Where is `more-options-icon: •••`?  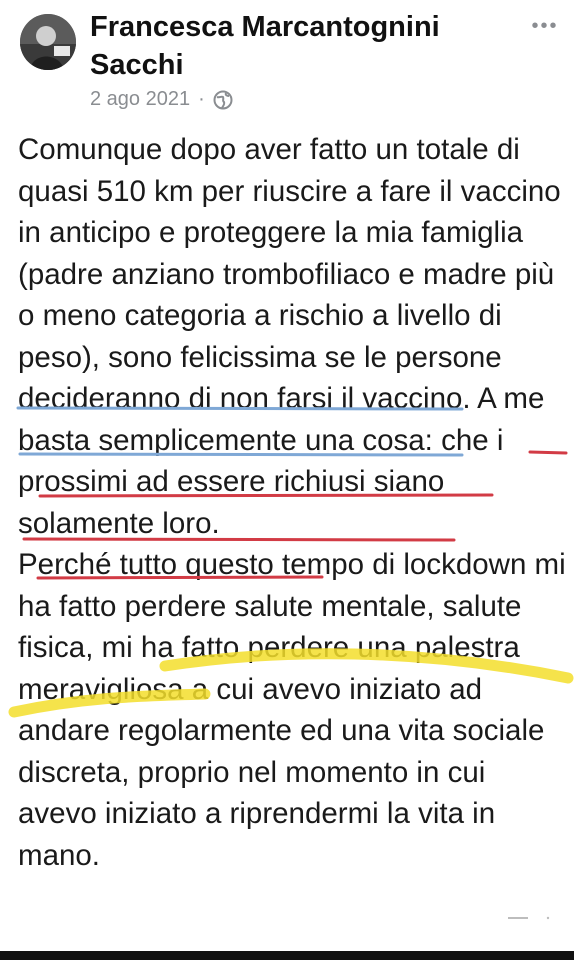
more-options-icon: ••• is located at coordinates (545, 25).